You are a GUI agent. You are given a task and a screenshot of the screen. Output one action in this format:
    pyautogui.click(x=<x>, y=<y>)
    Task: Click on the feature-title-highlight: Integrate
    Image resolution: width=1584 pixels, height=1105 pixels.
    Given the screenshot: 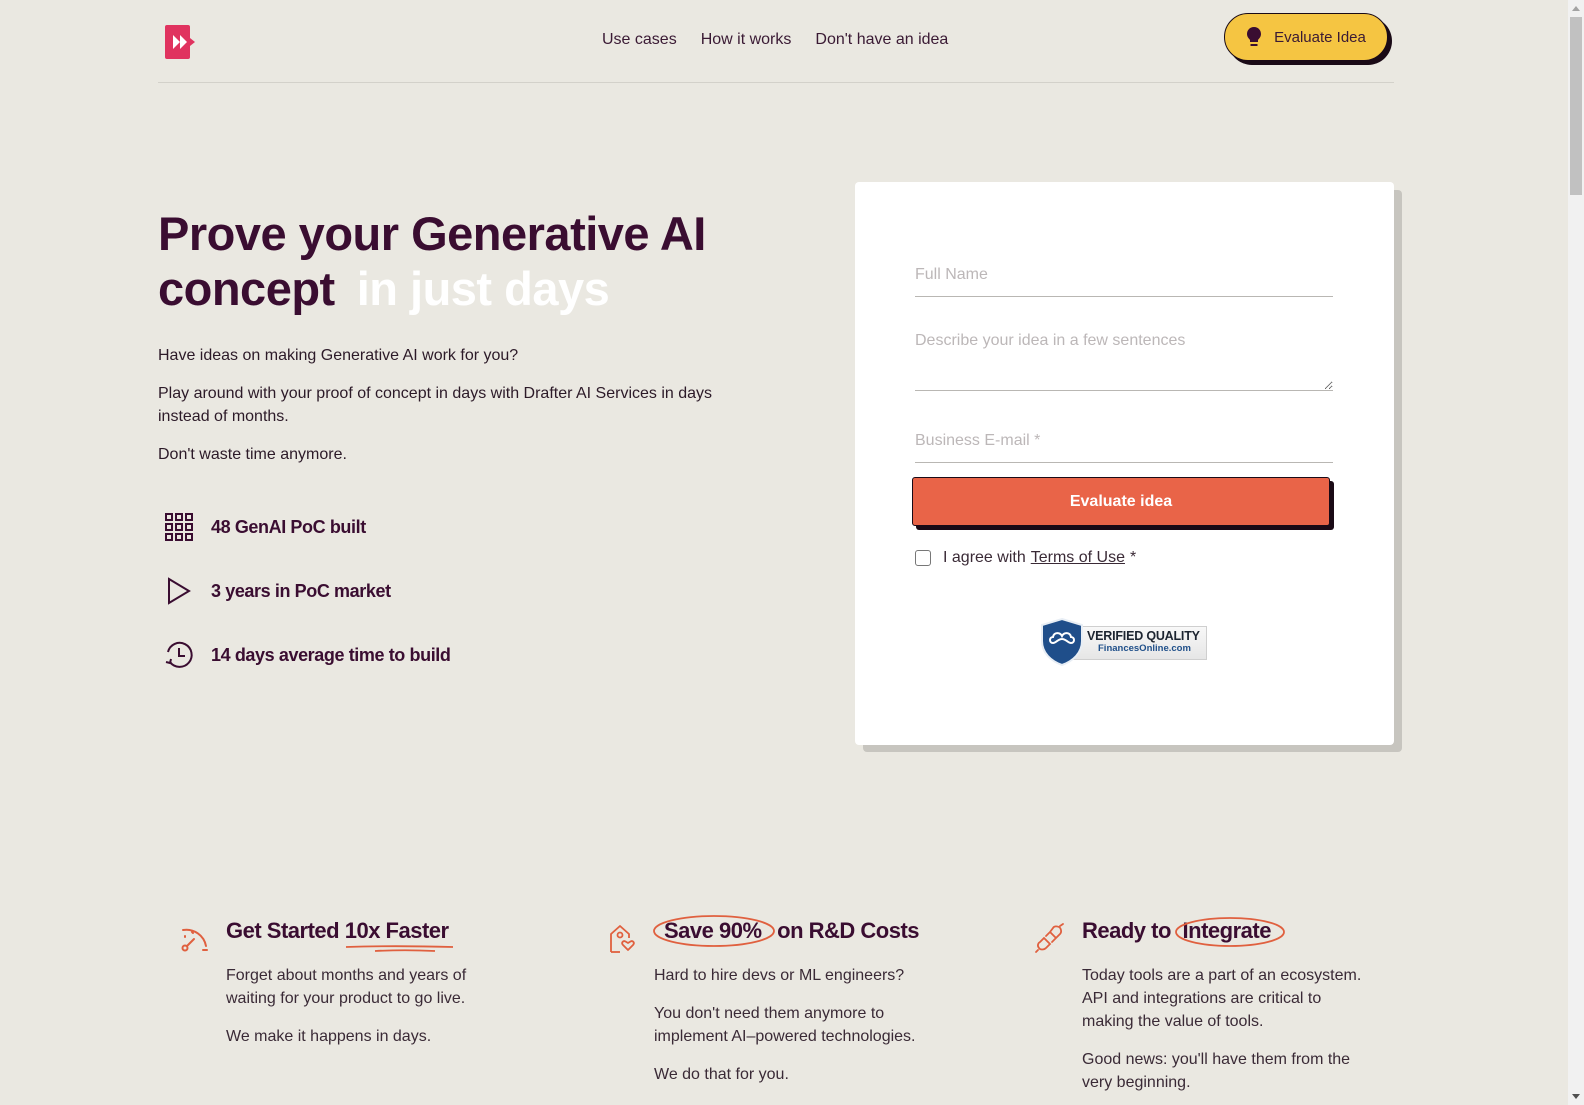 What is the action you would take?
    pyautogui.click(x=1229, y=932)
    